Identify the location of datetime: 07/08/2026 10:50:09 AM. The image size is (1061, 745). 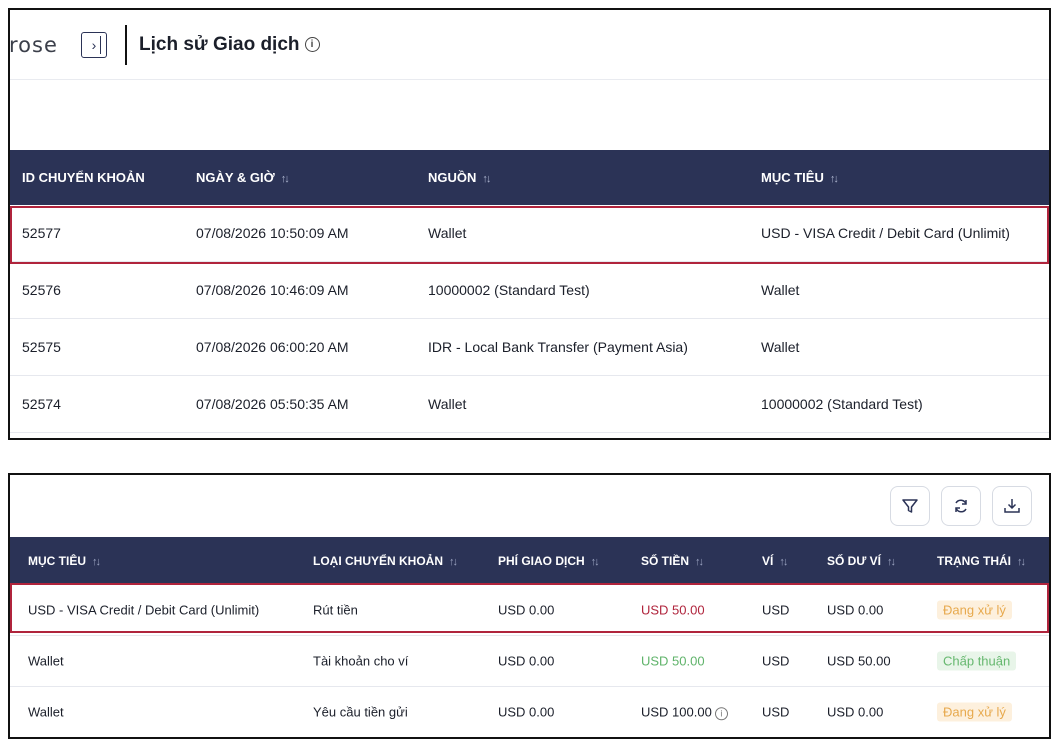
(272, 233).